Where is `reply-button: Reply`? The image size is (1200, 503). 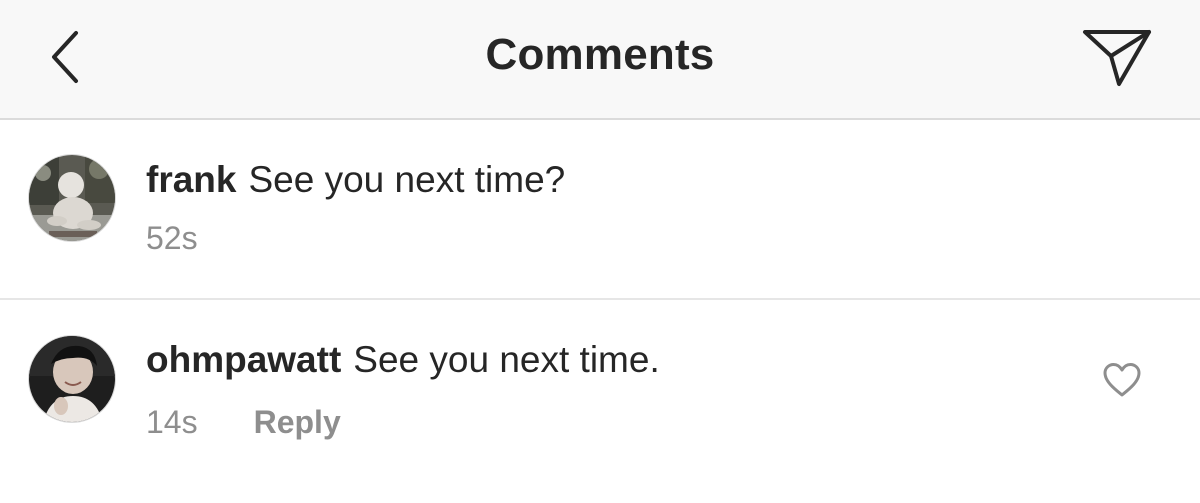
reply-button: Reply is located at coordinates (297, 422).